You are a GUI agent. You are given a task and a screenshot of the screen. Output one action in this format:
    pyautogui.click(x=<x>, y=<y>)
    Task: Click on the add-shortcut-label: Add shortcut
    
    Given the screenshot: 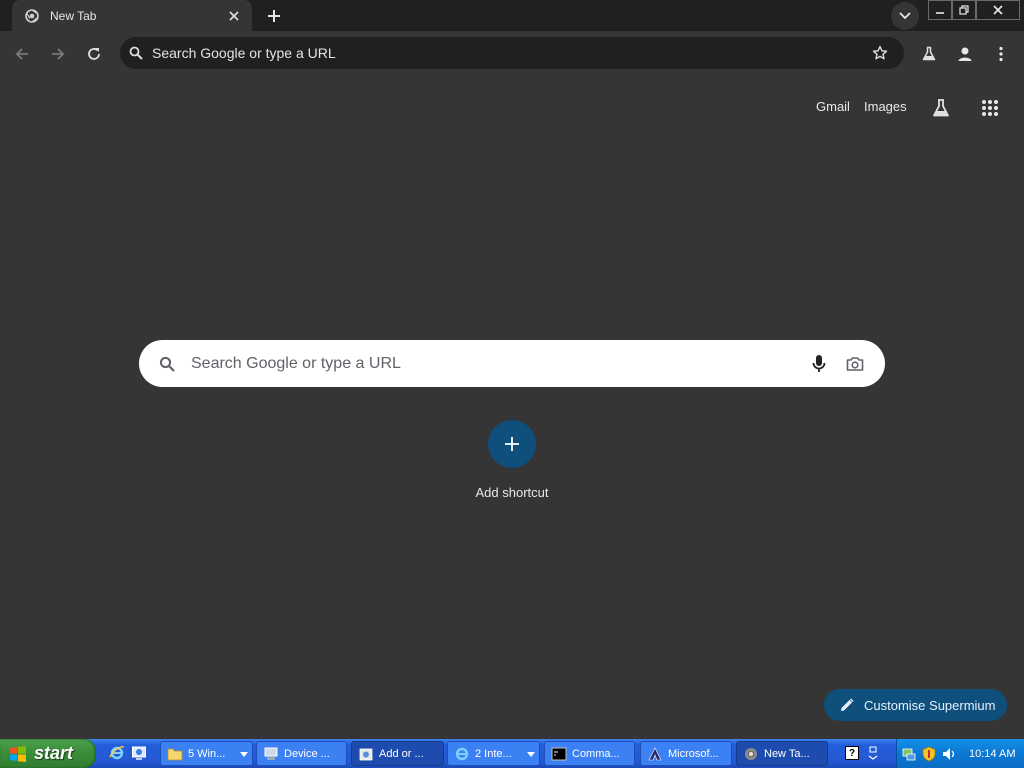 What is the action you would take?
    pyautogui.click(x=512, y=492)
    